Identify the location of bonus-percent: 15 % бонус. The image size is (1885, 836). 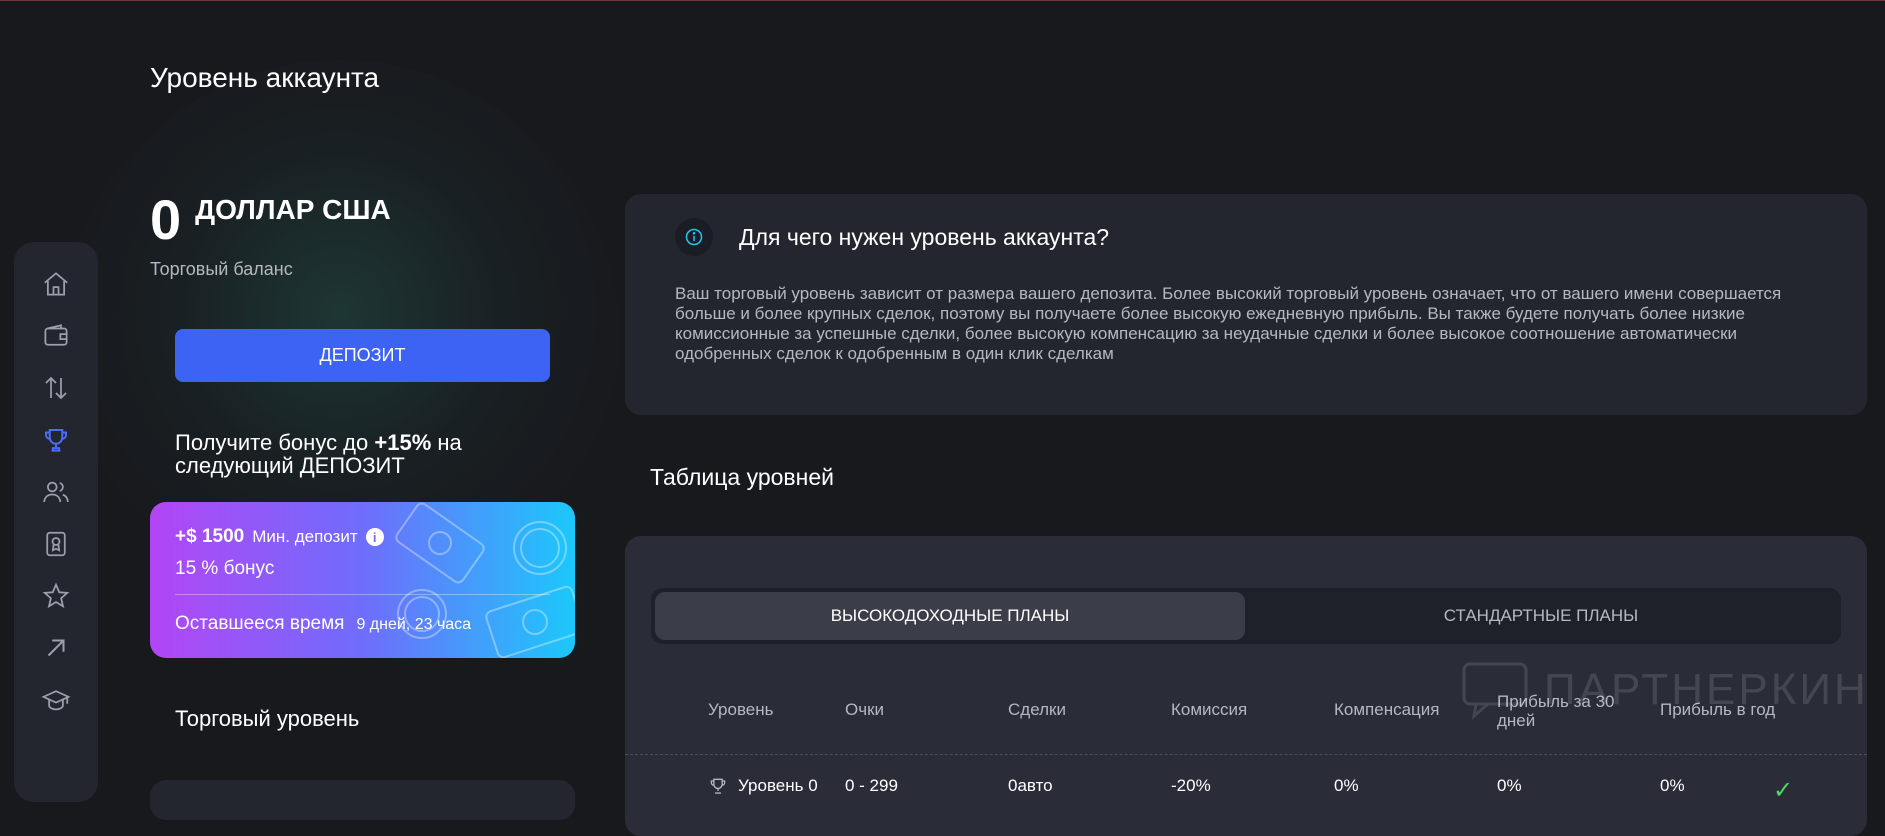
(225, 568).